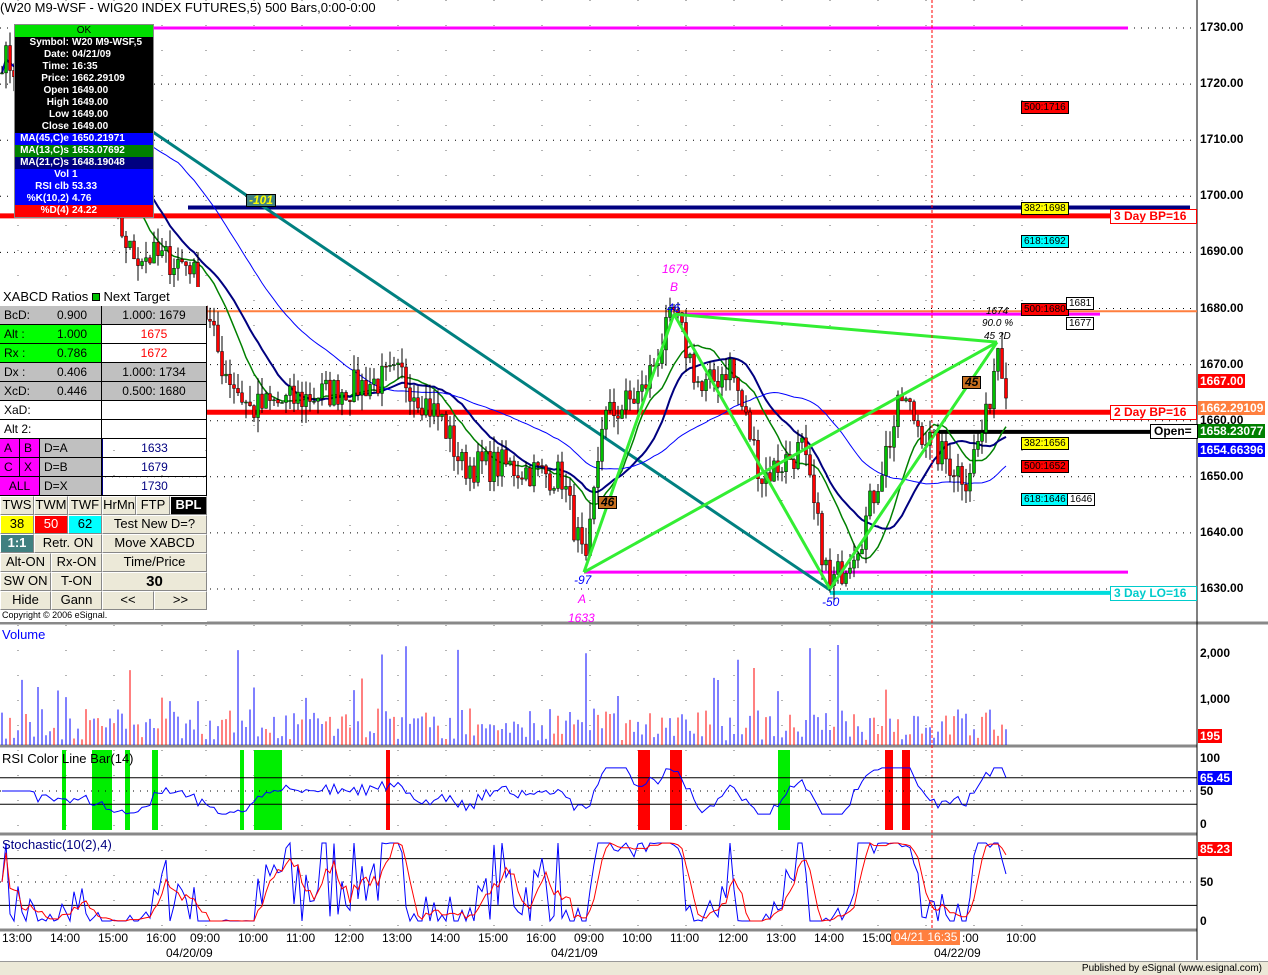 Image resolution: width=1268 pixels, height=975 pixels. What do you see at coordinates (57, 844) in the screenshot?
I see `stochastic-label: Stochastic(10(2),4)` at bounding box center [57, 844].